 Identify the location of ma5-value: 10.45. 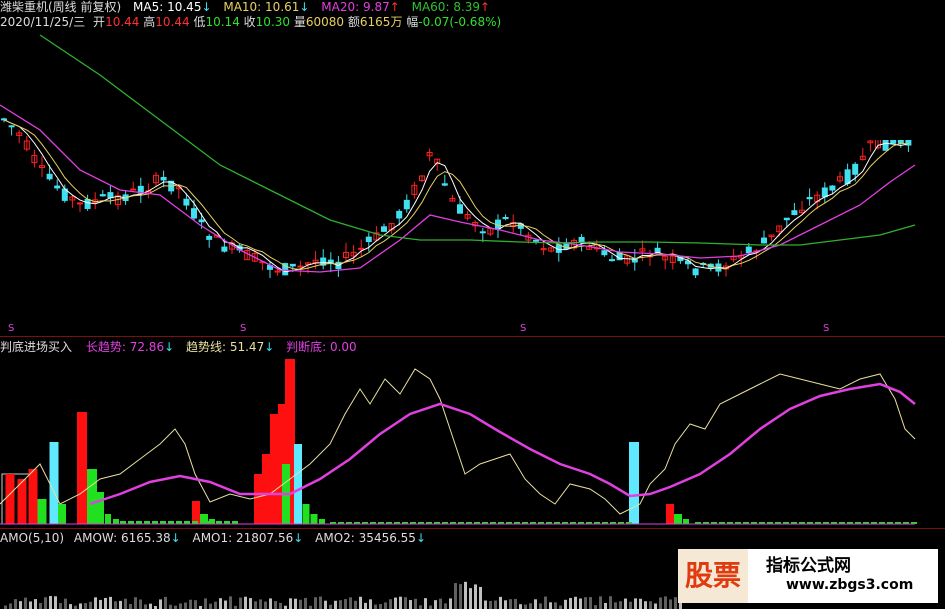
(184, 7).